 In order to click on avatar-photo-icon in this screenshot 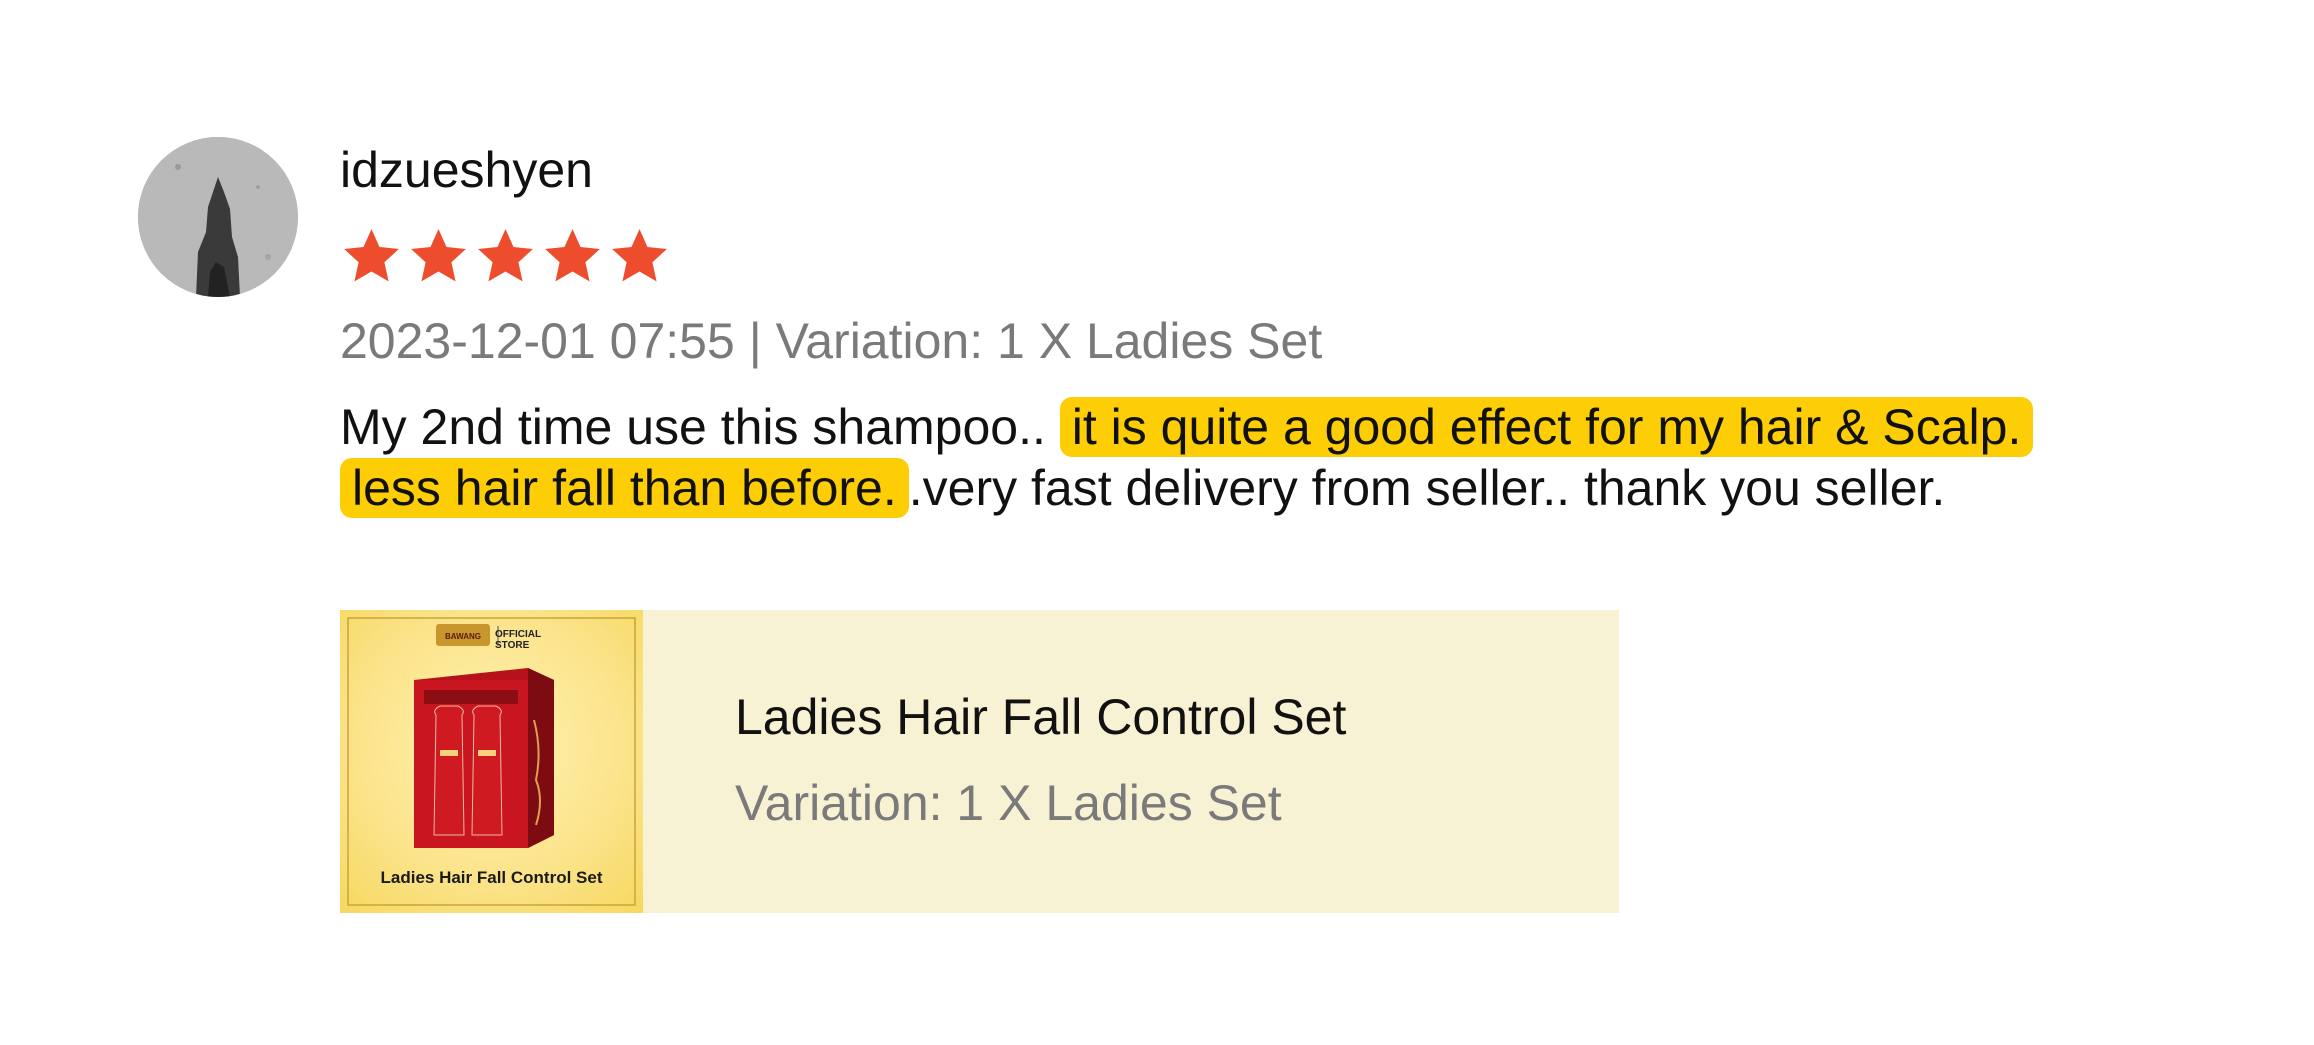, I will do `click(218, 217)`.